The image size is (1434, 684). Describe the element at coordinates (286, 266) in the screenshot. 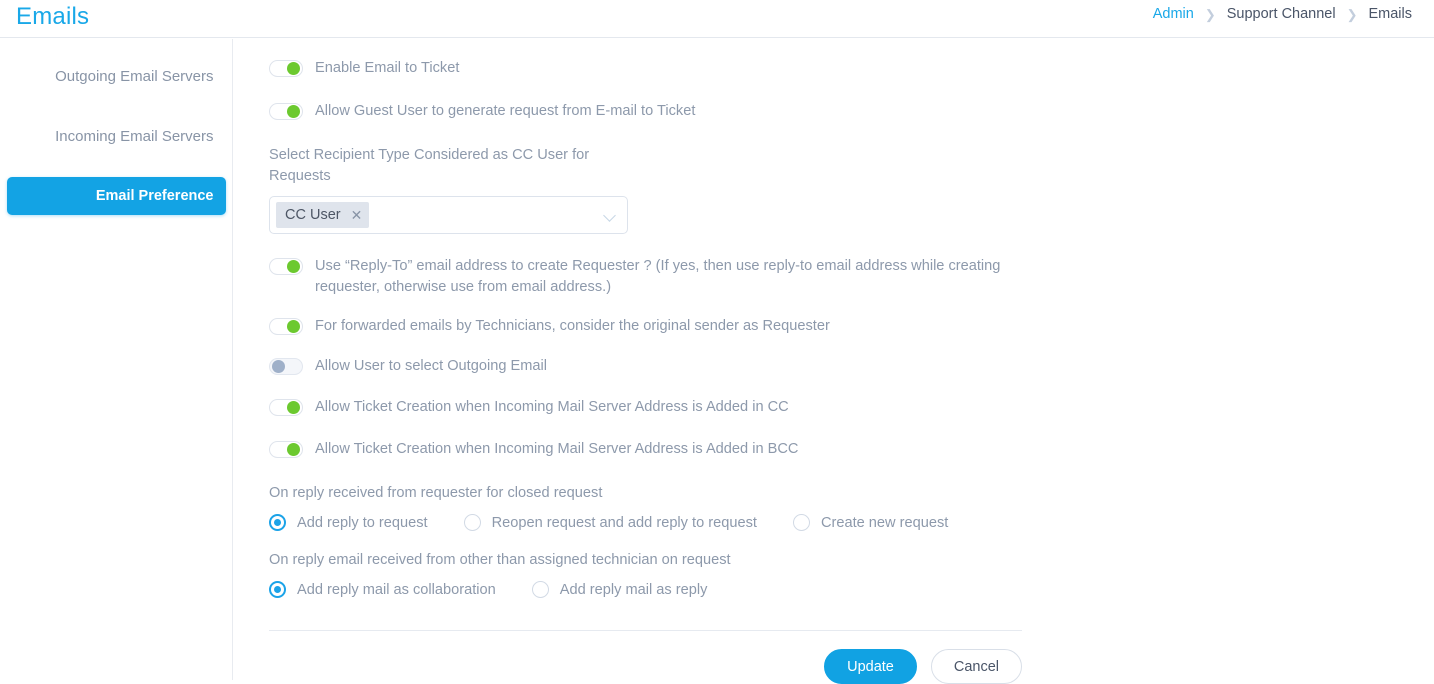

I see `toggle-use-reply-to` at that location.